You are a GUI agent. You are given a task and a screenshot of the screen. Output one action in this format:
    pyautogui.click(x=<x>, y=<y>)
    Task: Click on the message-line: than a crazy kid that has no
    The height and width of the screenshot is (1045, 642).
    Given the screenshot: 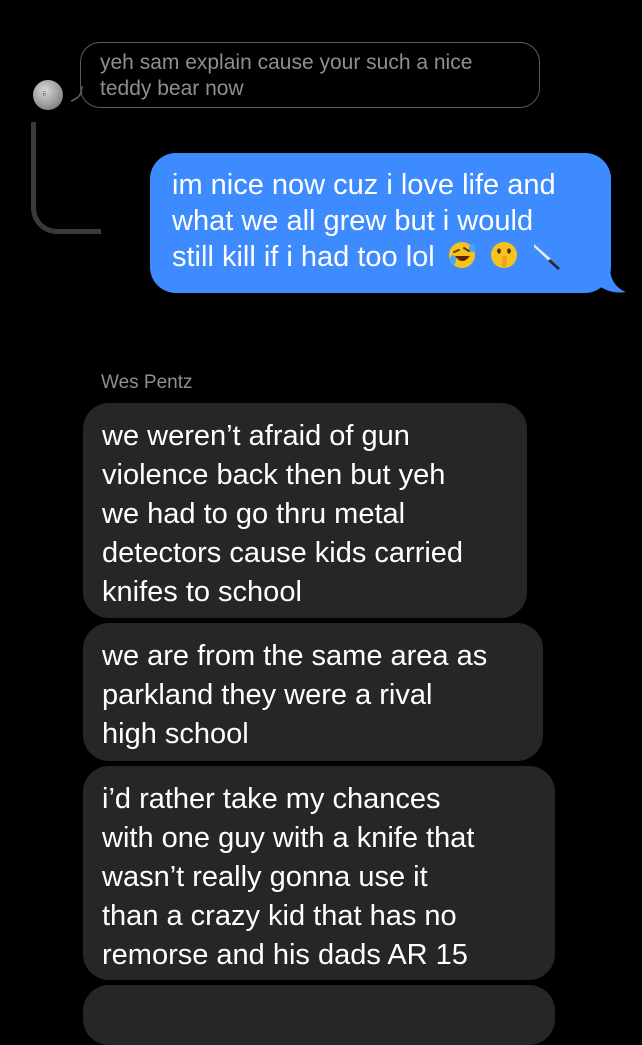 What is the action you would take?
    pyautogui.click(x=279, y=916)
    